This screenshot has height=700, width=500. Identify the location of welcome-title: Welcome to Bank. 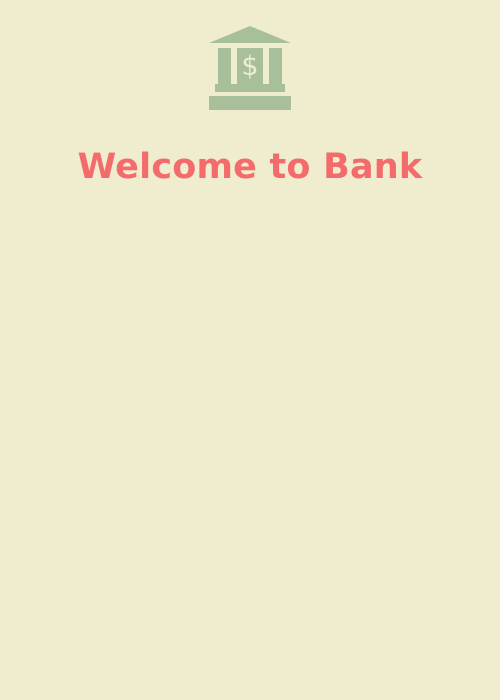
(250, 167).